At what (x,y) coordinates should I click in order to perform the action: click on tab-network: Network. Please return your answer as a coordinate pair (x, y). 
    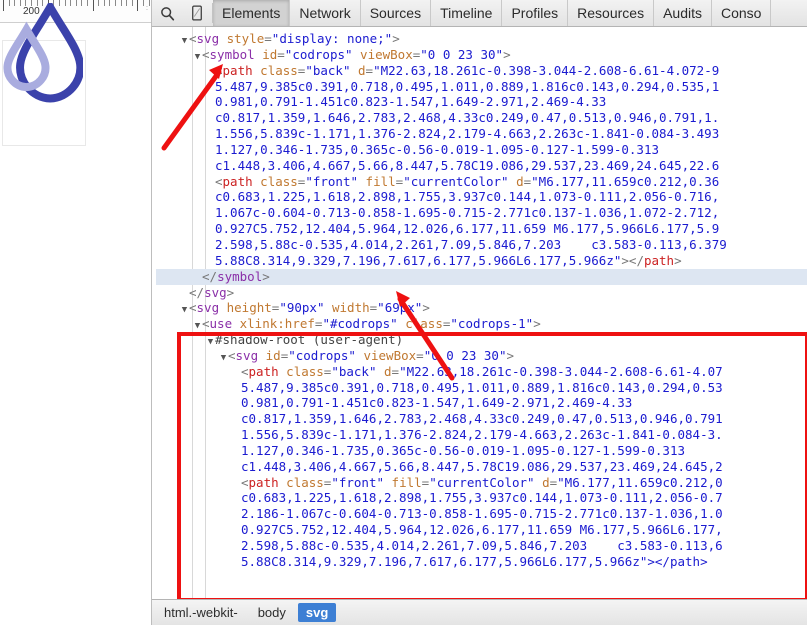
    Looking at the image, I should click on (325, 13).